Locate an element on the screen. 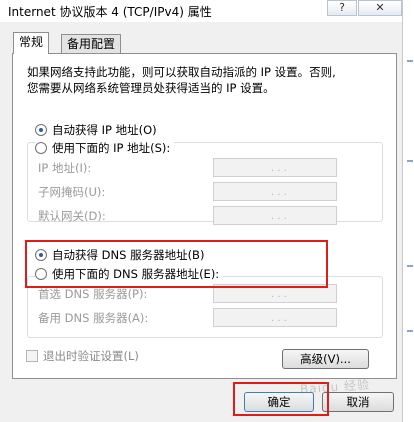 Image resolution: width=414 pixels, height=422 pixels. subnet-mask-label: 子网掩码(U): is located at coordinates (72, 192).